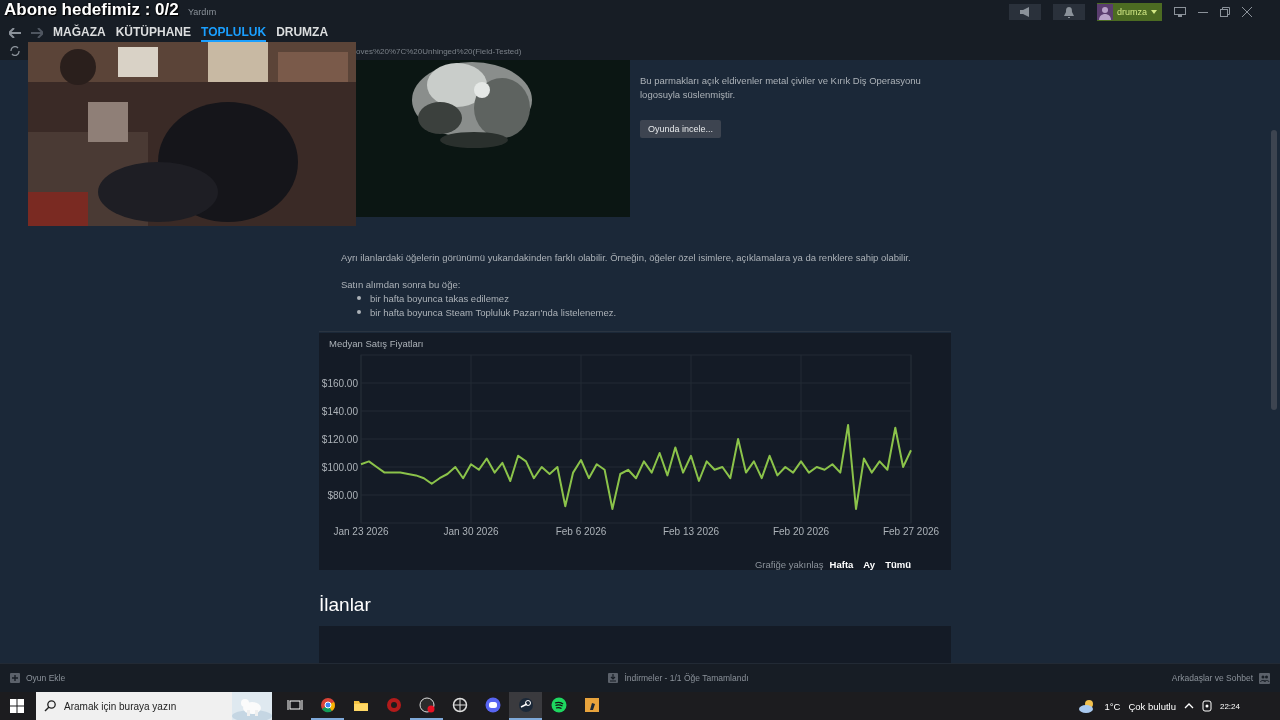  I want to click on axis-label: $140.00, so click(339, 411).